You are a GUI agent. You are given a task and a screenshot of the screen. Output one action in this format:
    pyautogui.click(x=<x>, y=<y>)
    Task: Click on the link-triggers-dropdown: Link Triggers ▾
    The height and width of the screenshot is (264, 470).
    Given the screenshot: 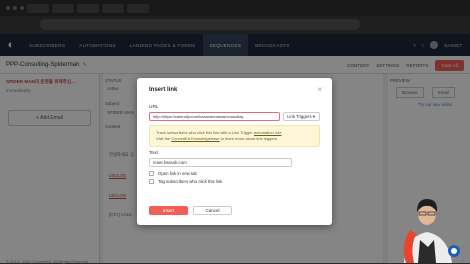 What is the action you would take?
    pyautogui.click(x=301, y=116)
    